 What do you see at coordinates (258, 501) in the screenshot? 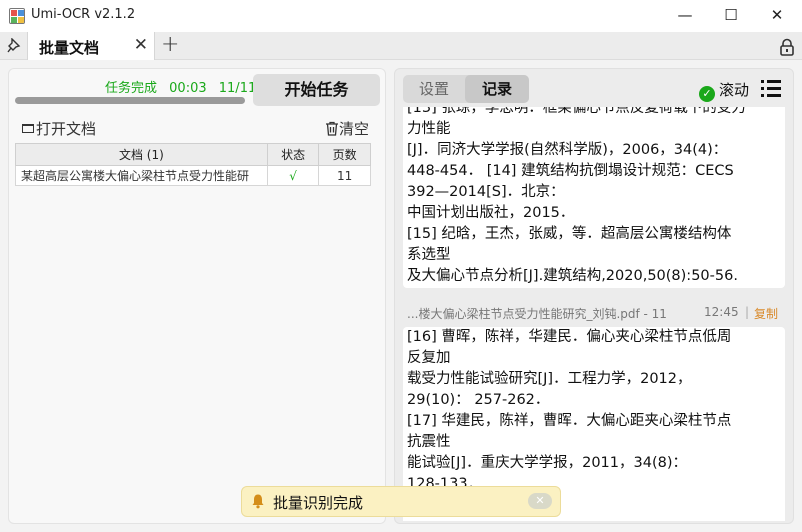
I see `bell-icon` at bounding box center [258, 501].